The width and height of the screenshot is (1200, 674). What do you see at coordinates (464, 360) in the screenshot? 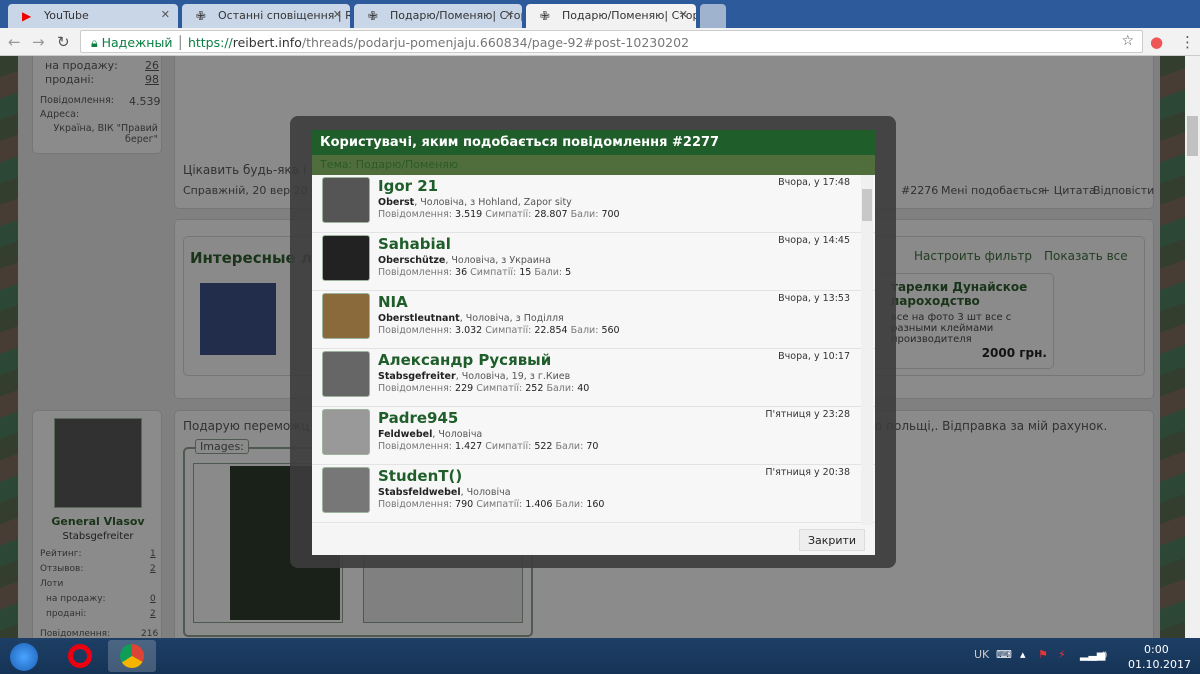
I see `user-name: Александр Русявый` at bounding box center [464, 360].